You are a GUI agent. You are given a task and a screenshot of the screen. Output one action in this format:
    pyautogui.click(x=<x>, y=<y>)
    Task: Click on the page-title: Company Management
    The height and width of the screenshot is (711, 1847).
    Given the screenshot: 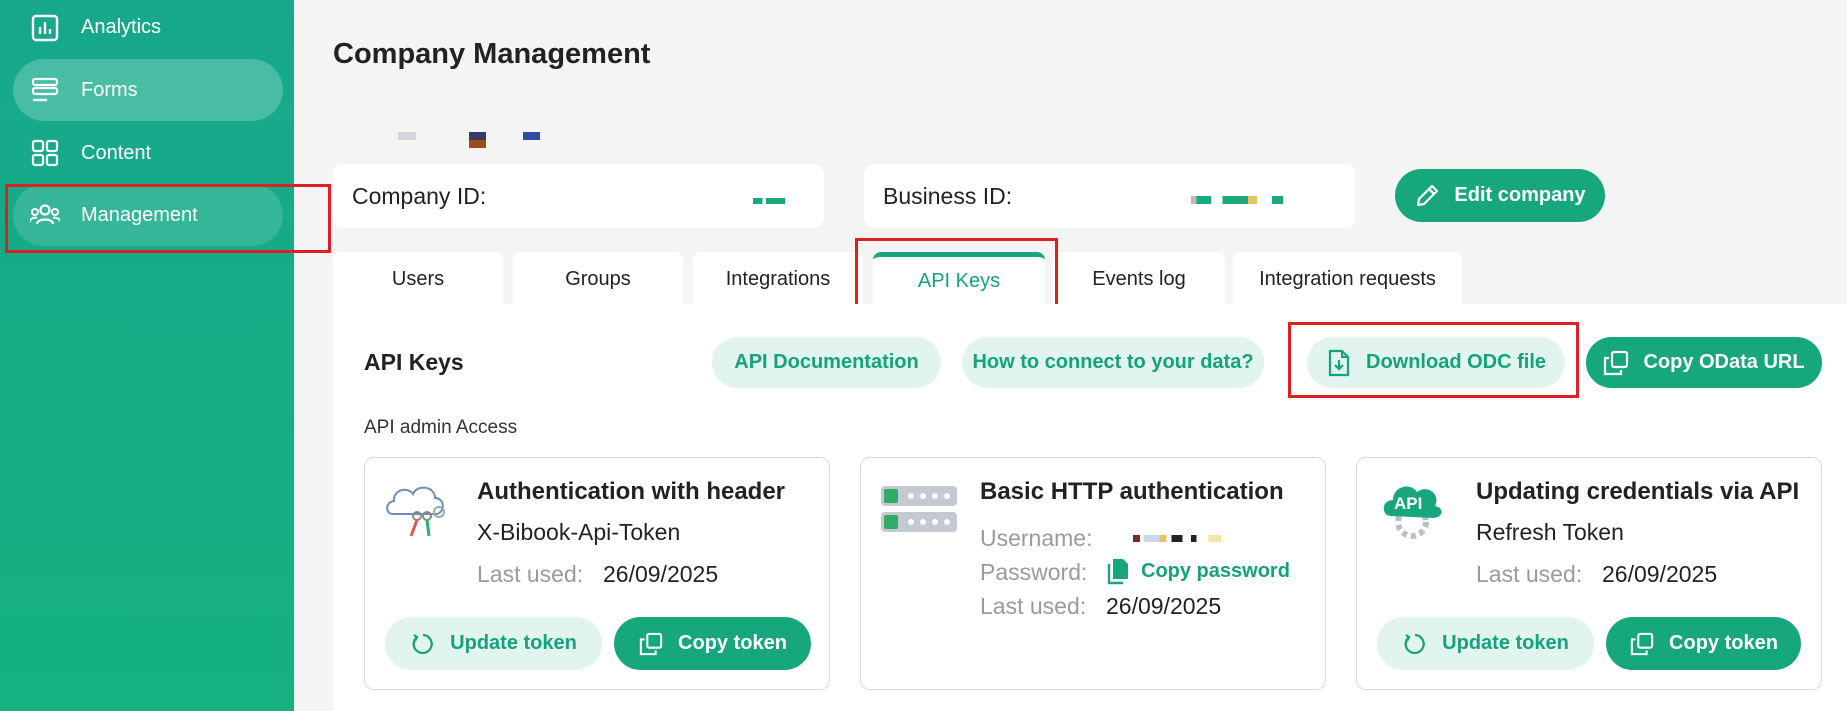 What is the action you would take?
    pyautogui.click(x=492, y=54)
    